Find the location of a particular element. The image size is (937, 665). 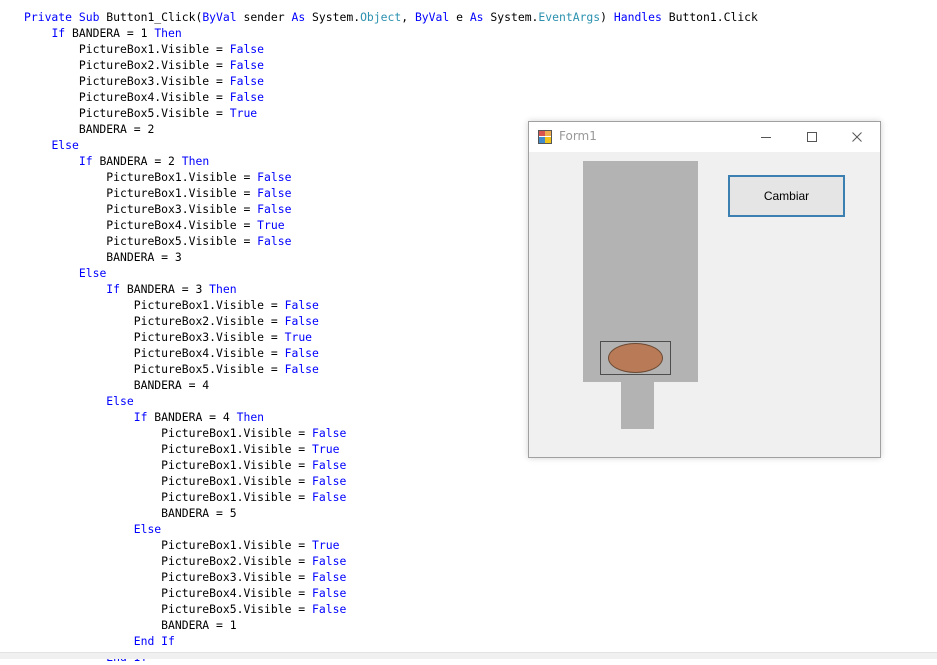

window-title: Form1 is located at coordinates (578, 136).